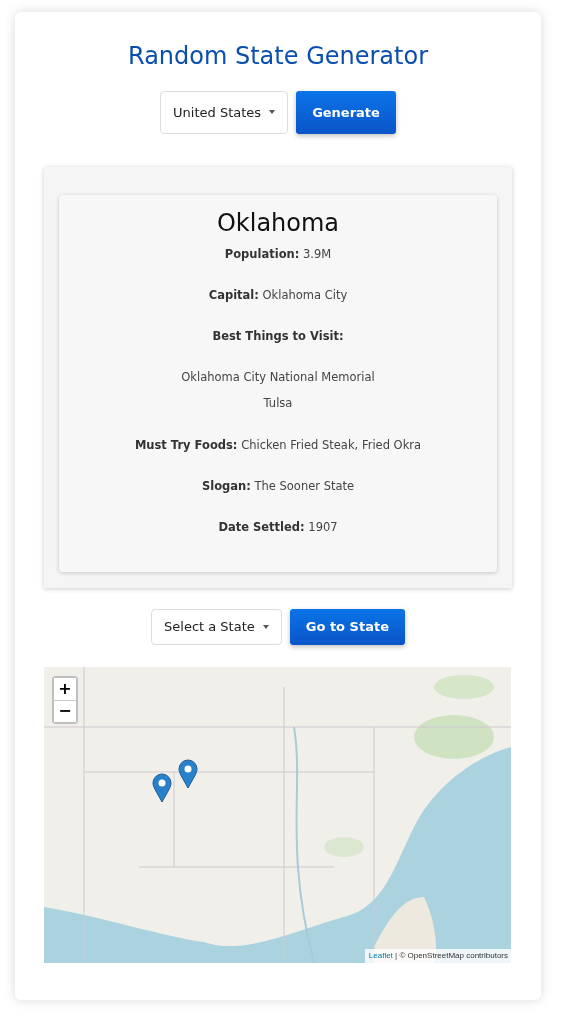  I want to click on app-title: Random State Generator, so click(278, 56).